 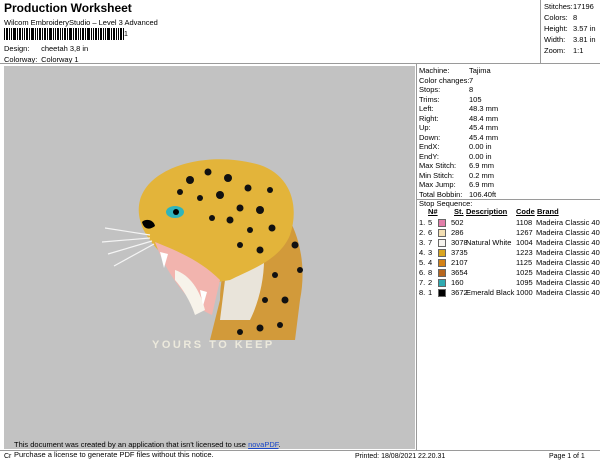 What do you see at coordinates (540, 31) in the screenshot?
I see `stats-divider` at bounding box center [540, 31].